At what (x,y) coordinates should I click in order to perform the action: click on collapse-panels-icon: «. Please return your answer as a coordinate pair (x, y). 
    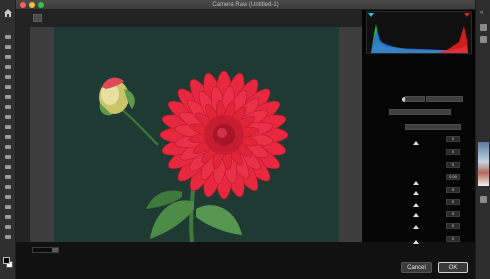
    Looking at the image, I should click on (483, 13).